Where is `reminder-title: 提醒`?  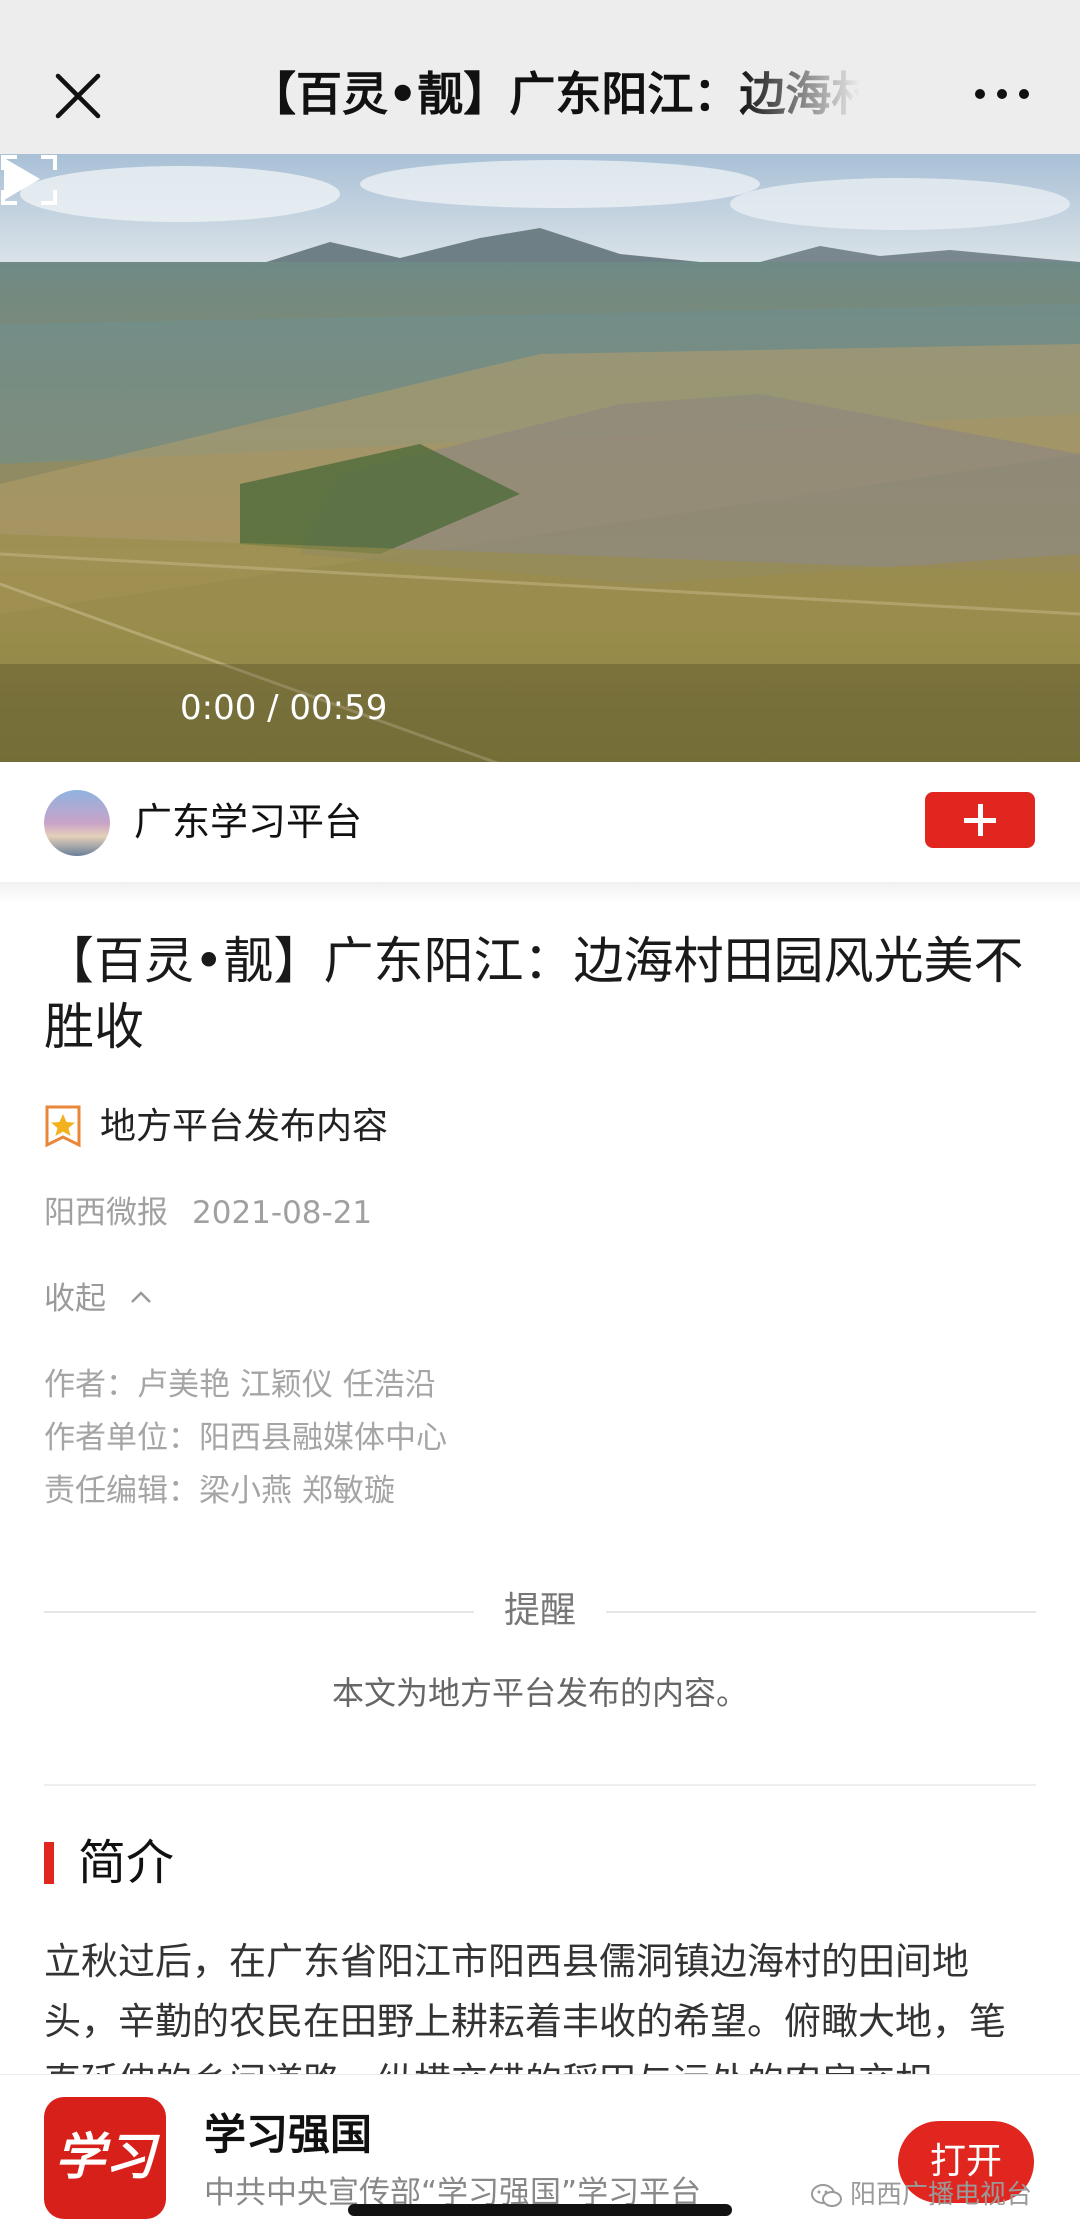 reminder-title: 提醒 is located at coordinates (539, 1610).